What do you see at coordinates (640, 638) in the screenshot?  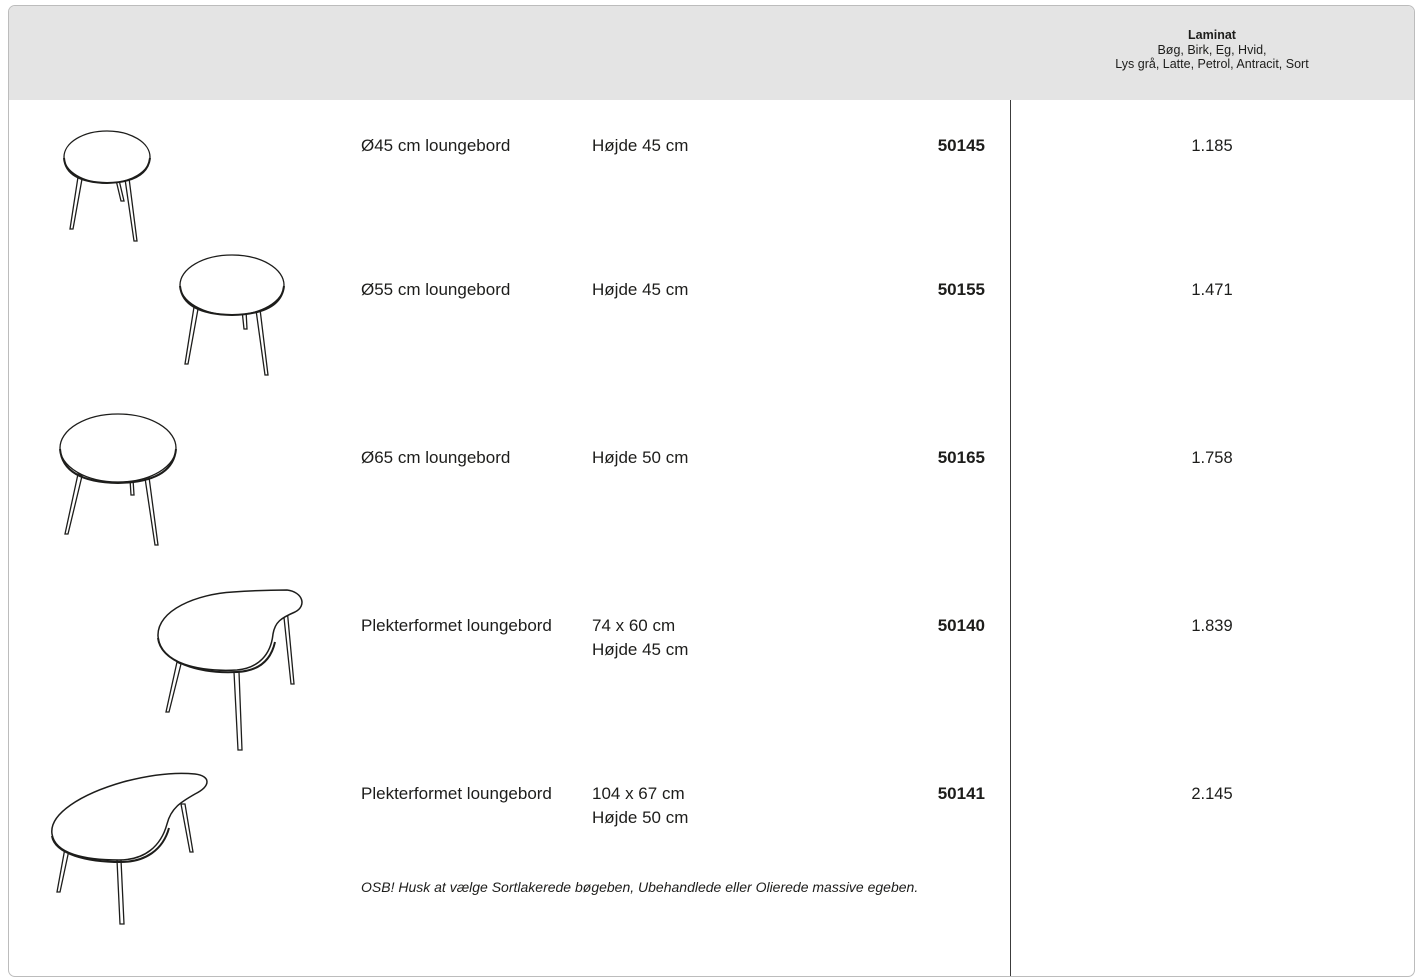 I see `product-dimensions: 74 x 60 cm Højde 45 cm` at bounding box center [640, 638].